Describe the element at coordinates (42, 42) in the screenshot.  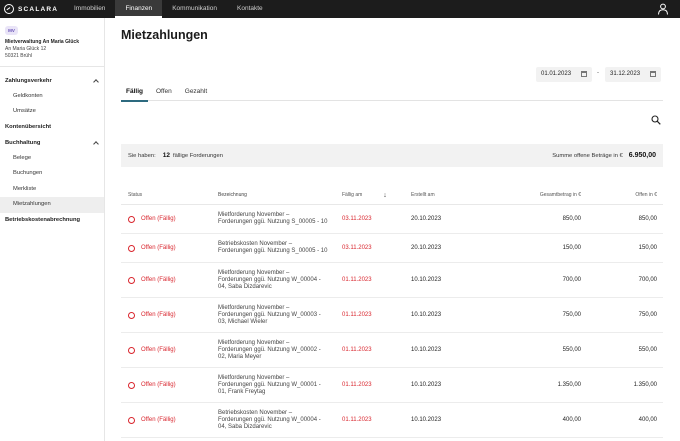
I see `property-name: Mietverwaltung An Maria Glück` at that location.